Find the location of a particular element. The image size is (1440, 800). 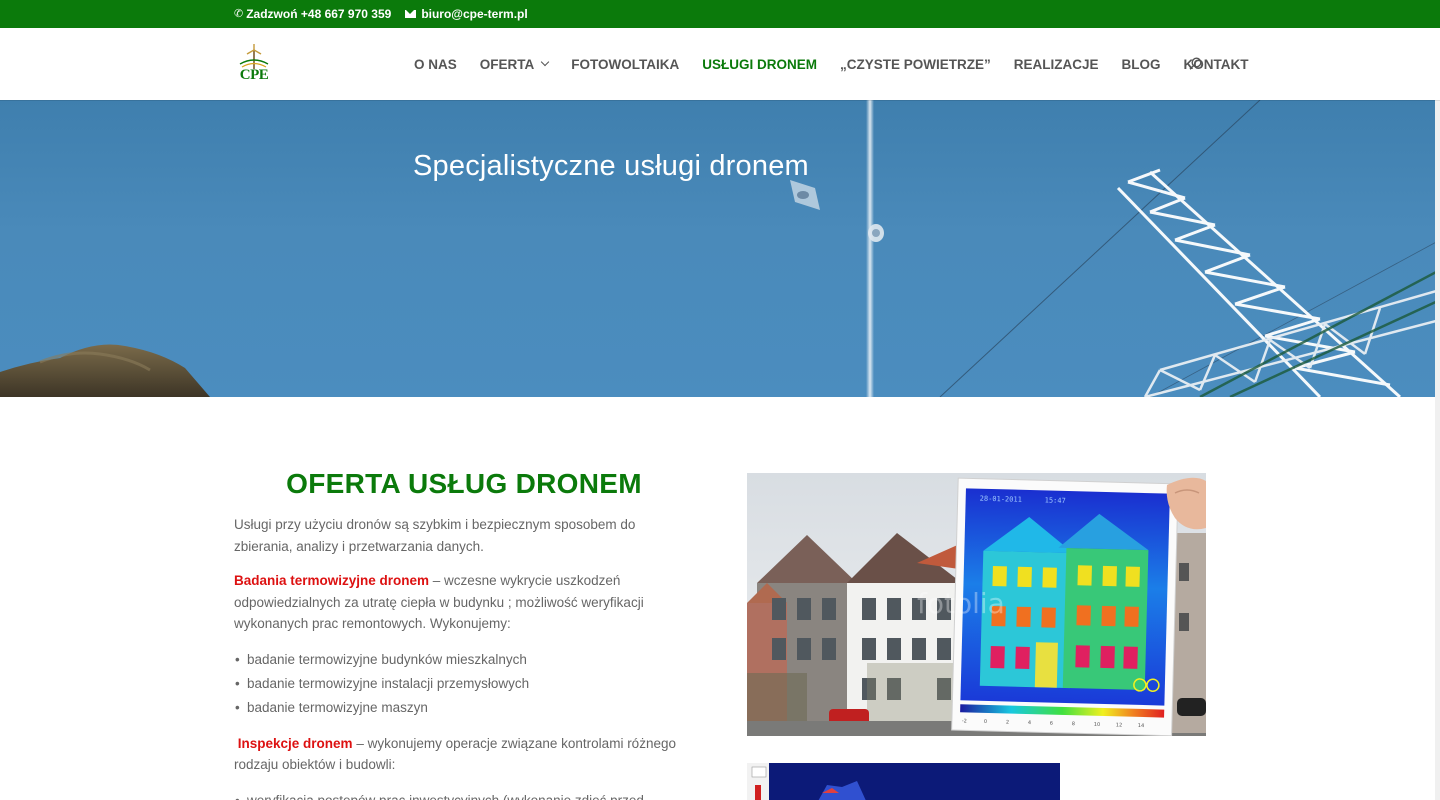

nav-label: FOTOWOLTAIKA is located at coordinates (625, 64).